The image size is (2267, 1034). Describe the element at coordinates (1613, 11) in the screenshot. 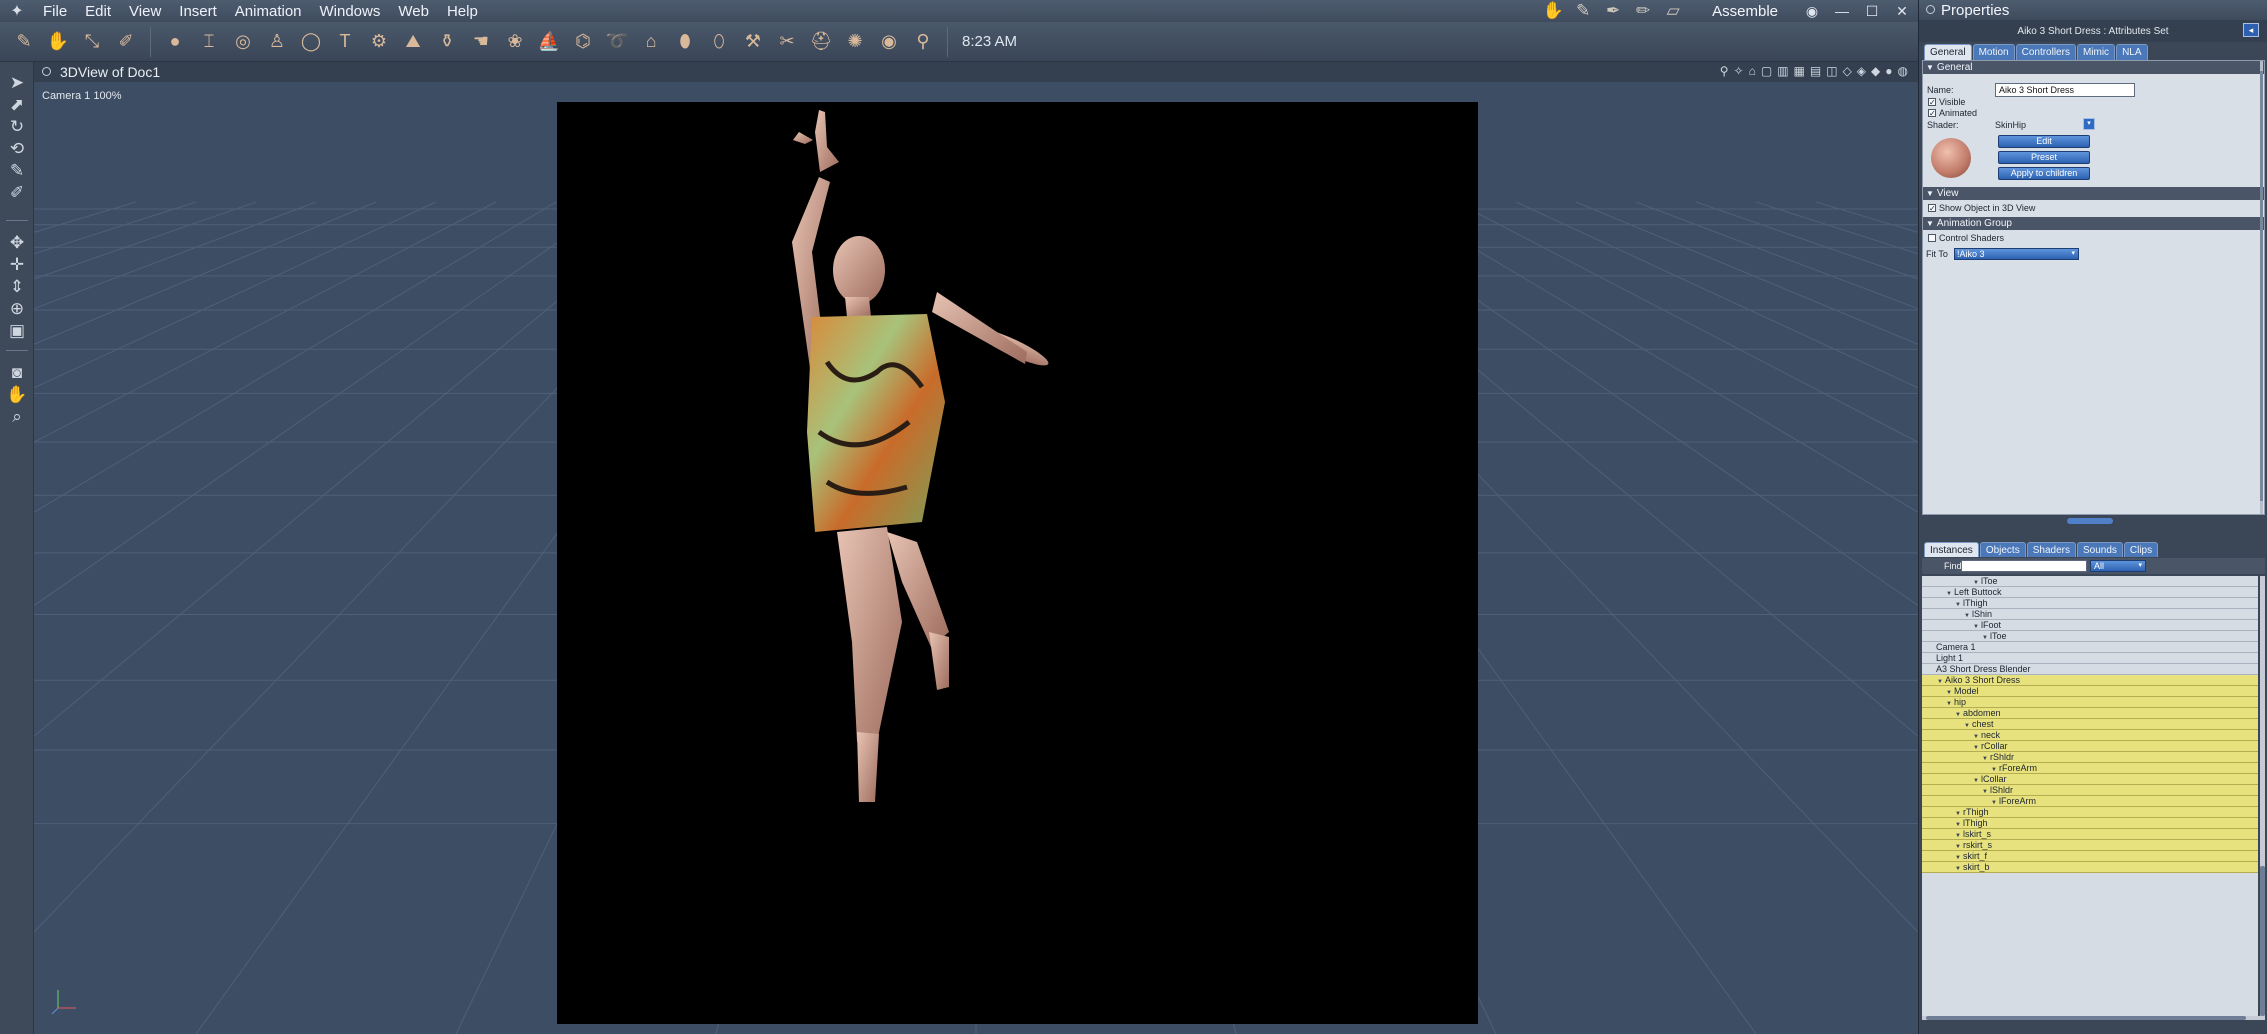

I see `pen-icon: ✒` at that location.